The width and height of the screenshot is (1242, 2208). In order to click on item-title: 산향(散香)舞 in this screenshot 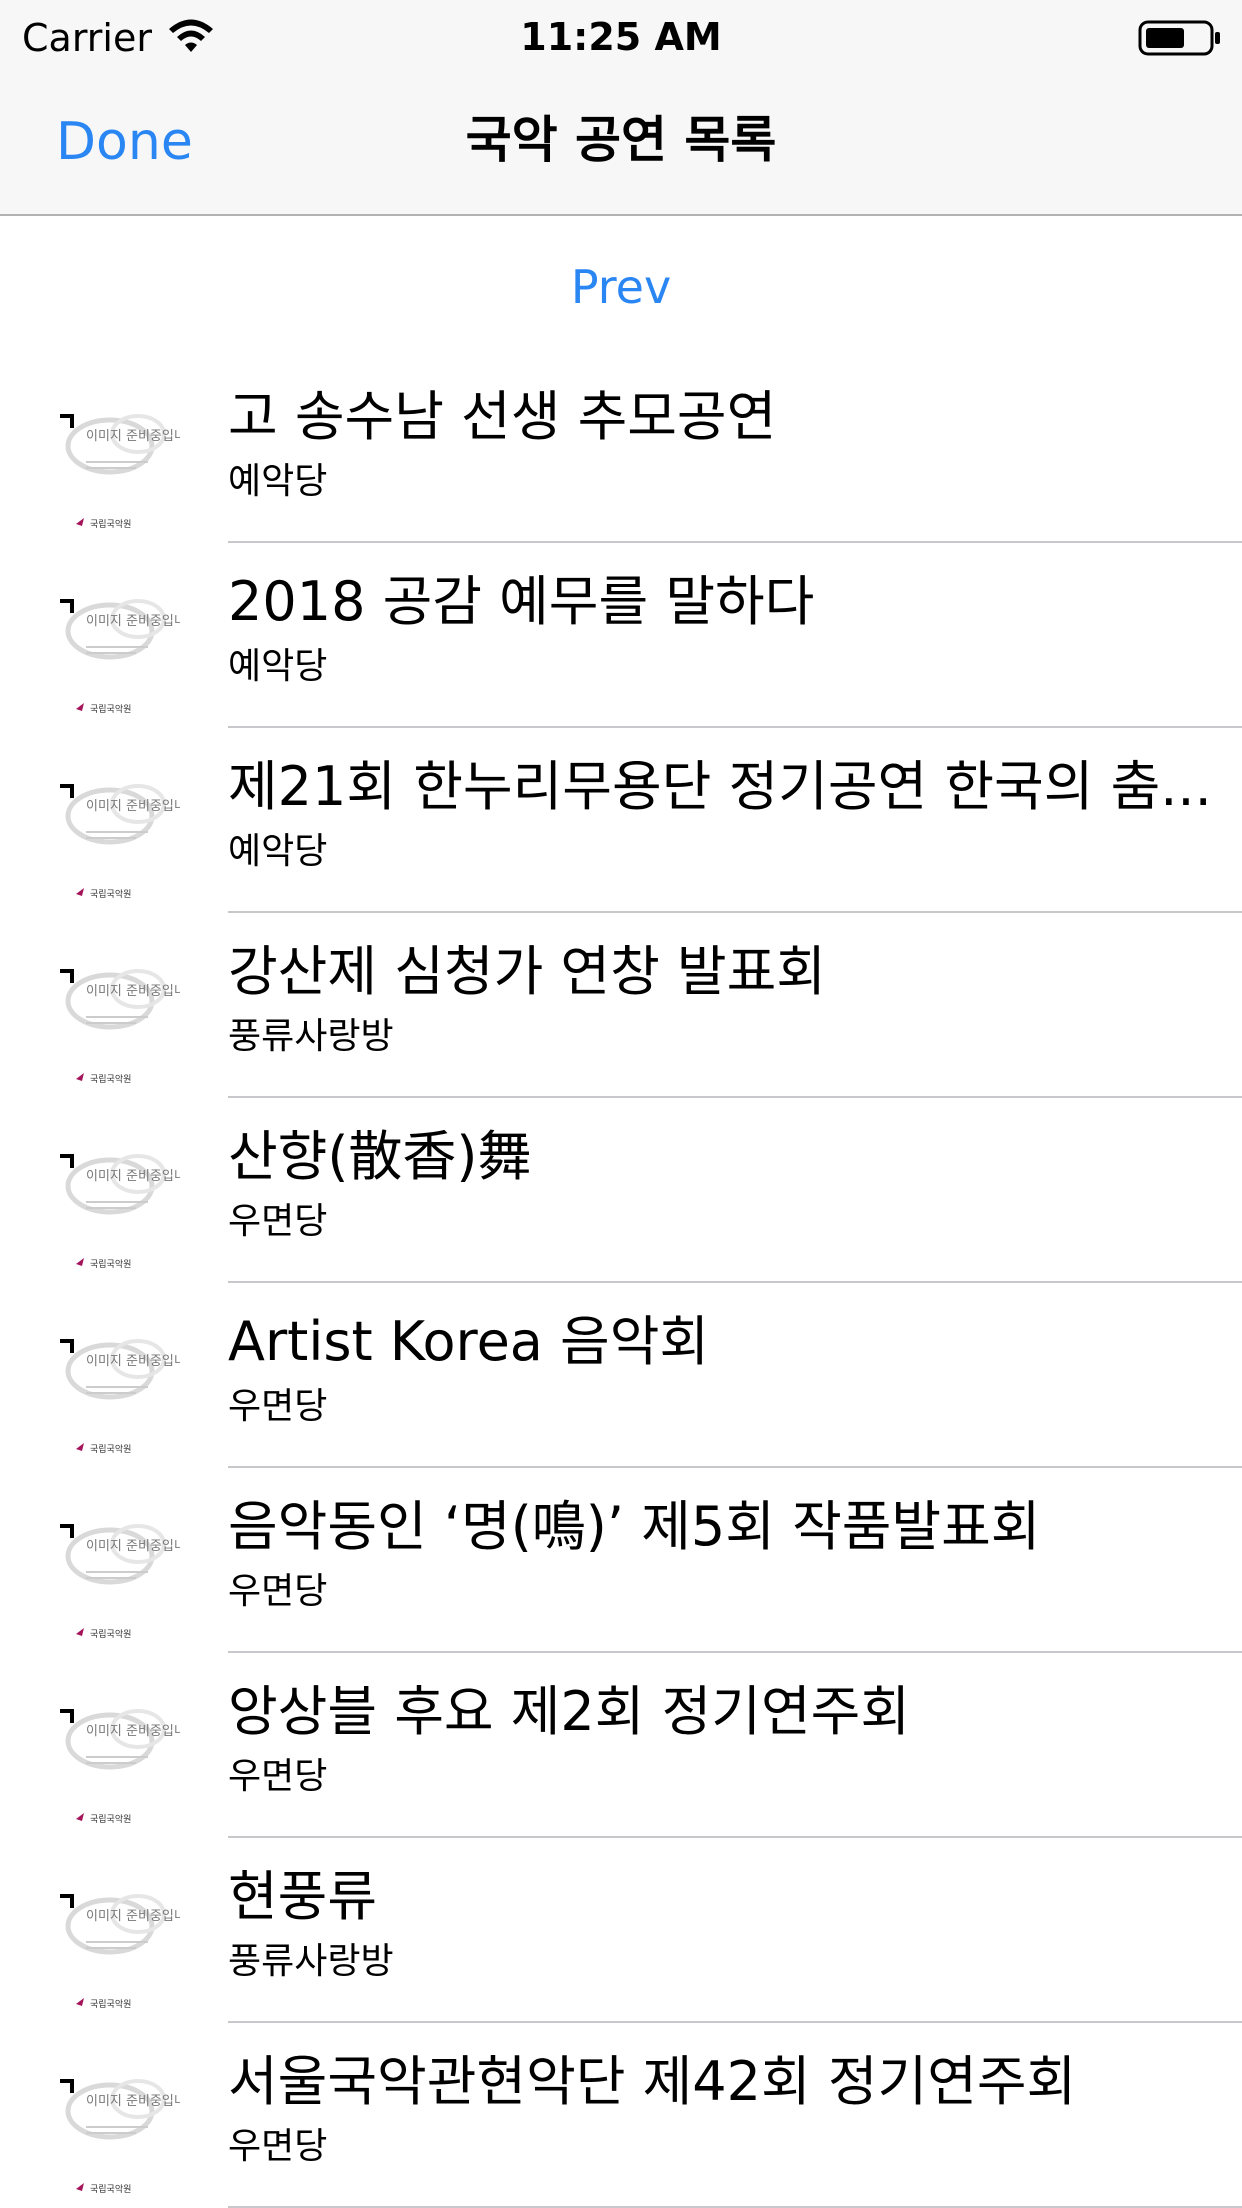, I will do `click(380, 1156)`.